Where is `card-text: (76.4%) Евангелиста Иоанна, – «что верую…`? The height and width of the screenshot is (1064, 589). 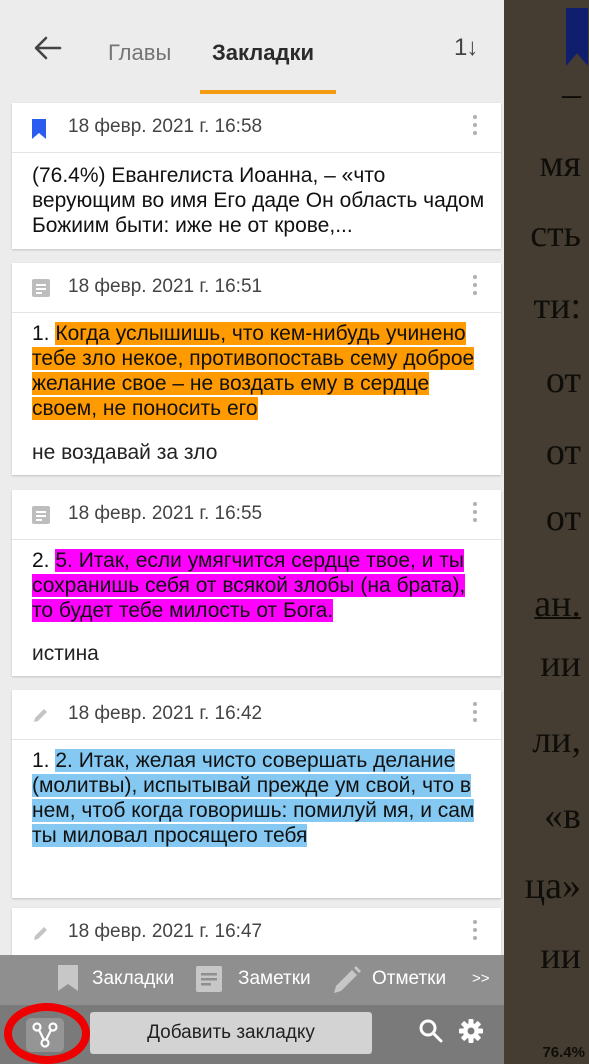 card-text: (76.4%) Евангелиста Иоанна, – «что верую… is located at coordinates (258, 200).